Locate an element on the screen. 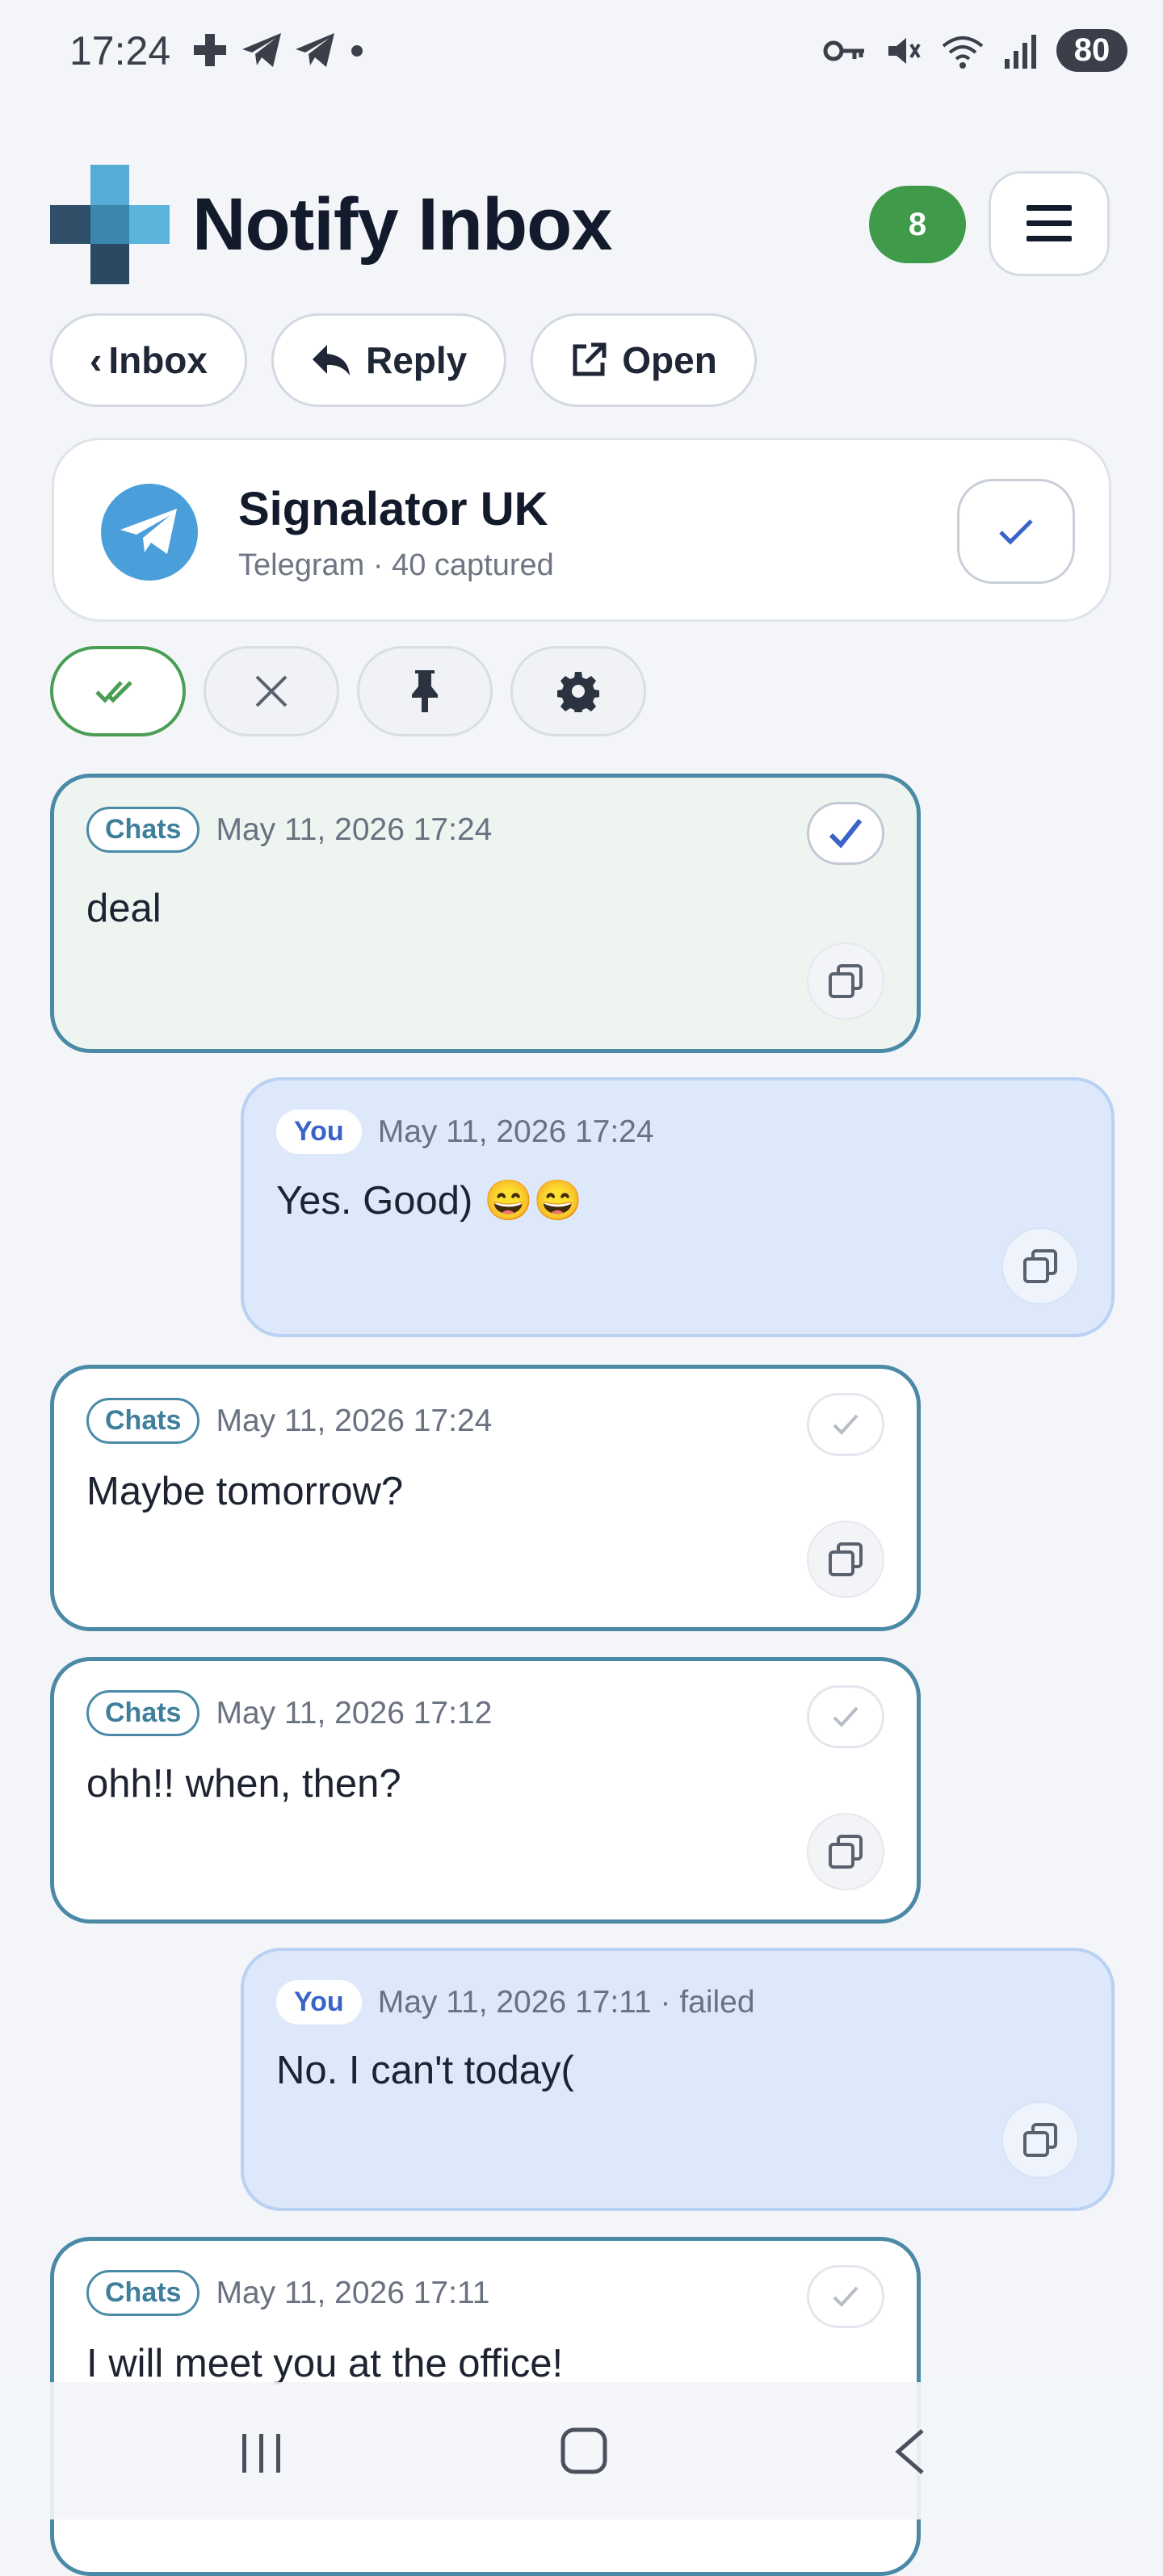  dismiss-button is located at coordinates (271, 691).